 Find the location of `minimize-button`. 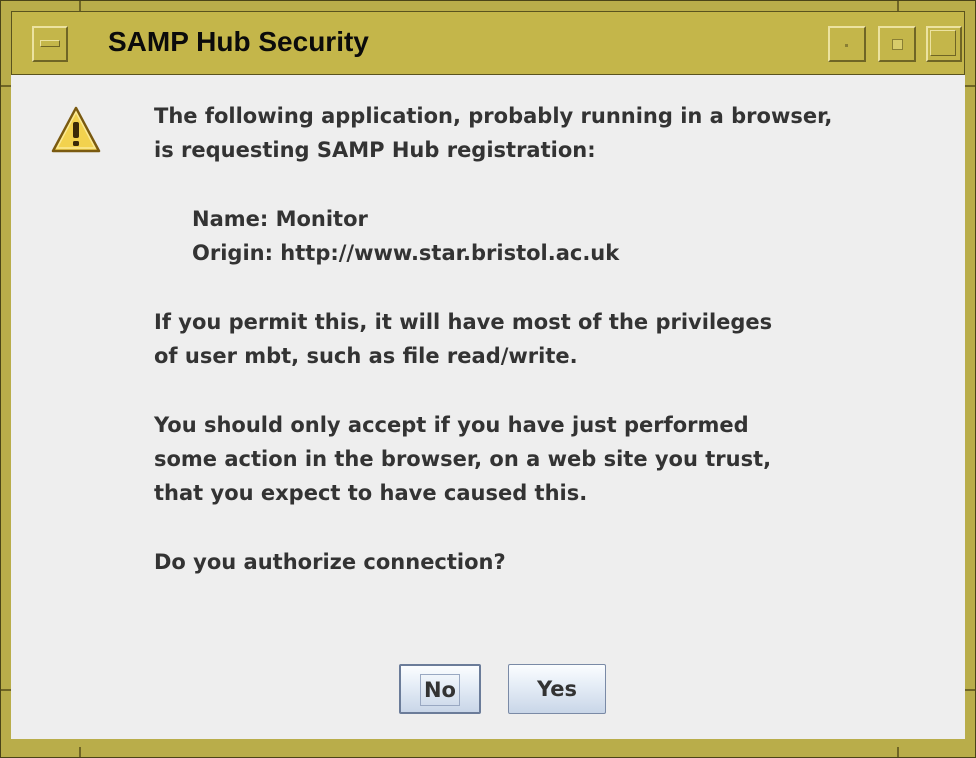

minimize-button is located at coordinates (847, 44).